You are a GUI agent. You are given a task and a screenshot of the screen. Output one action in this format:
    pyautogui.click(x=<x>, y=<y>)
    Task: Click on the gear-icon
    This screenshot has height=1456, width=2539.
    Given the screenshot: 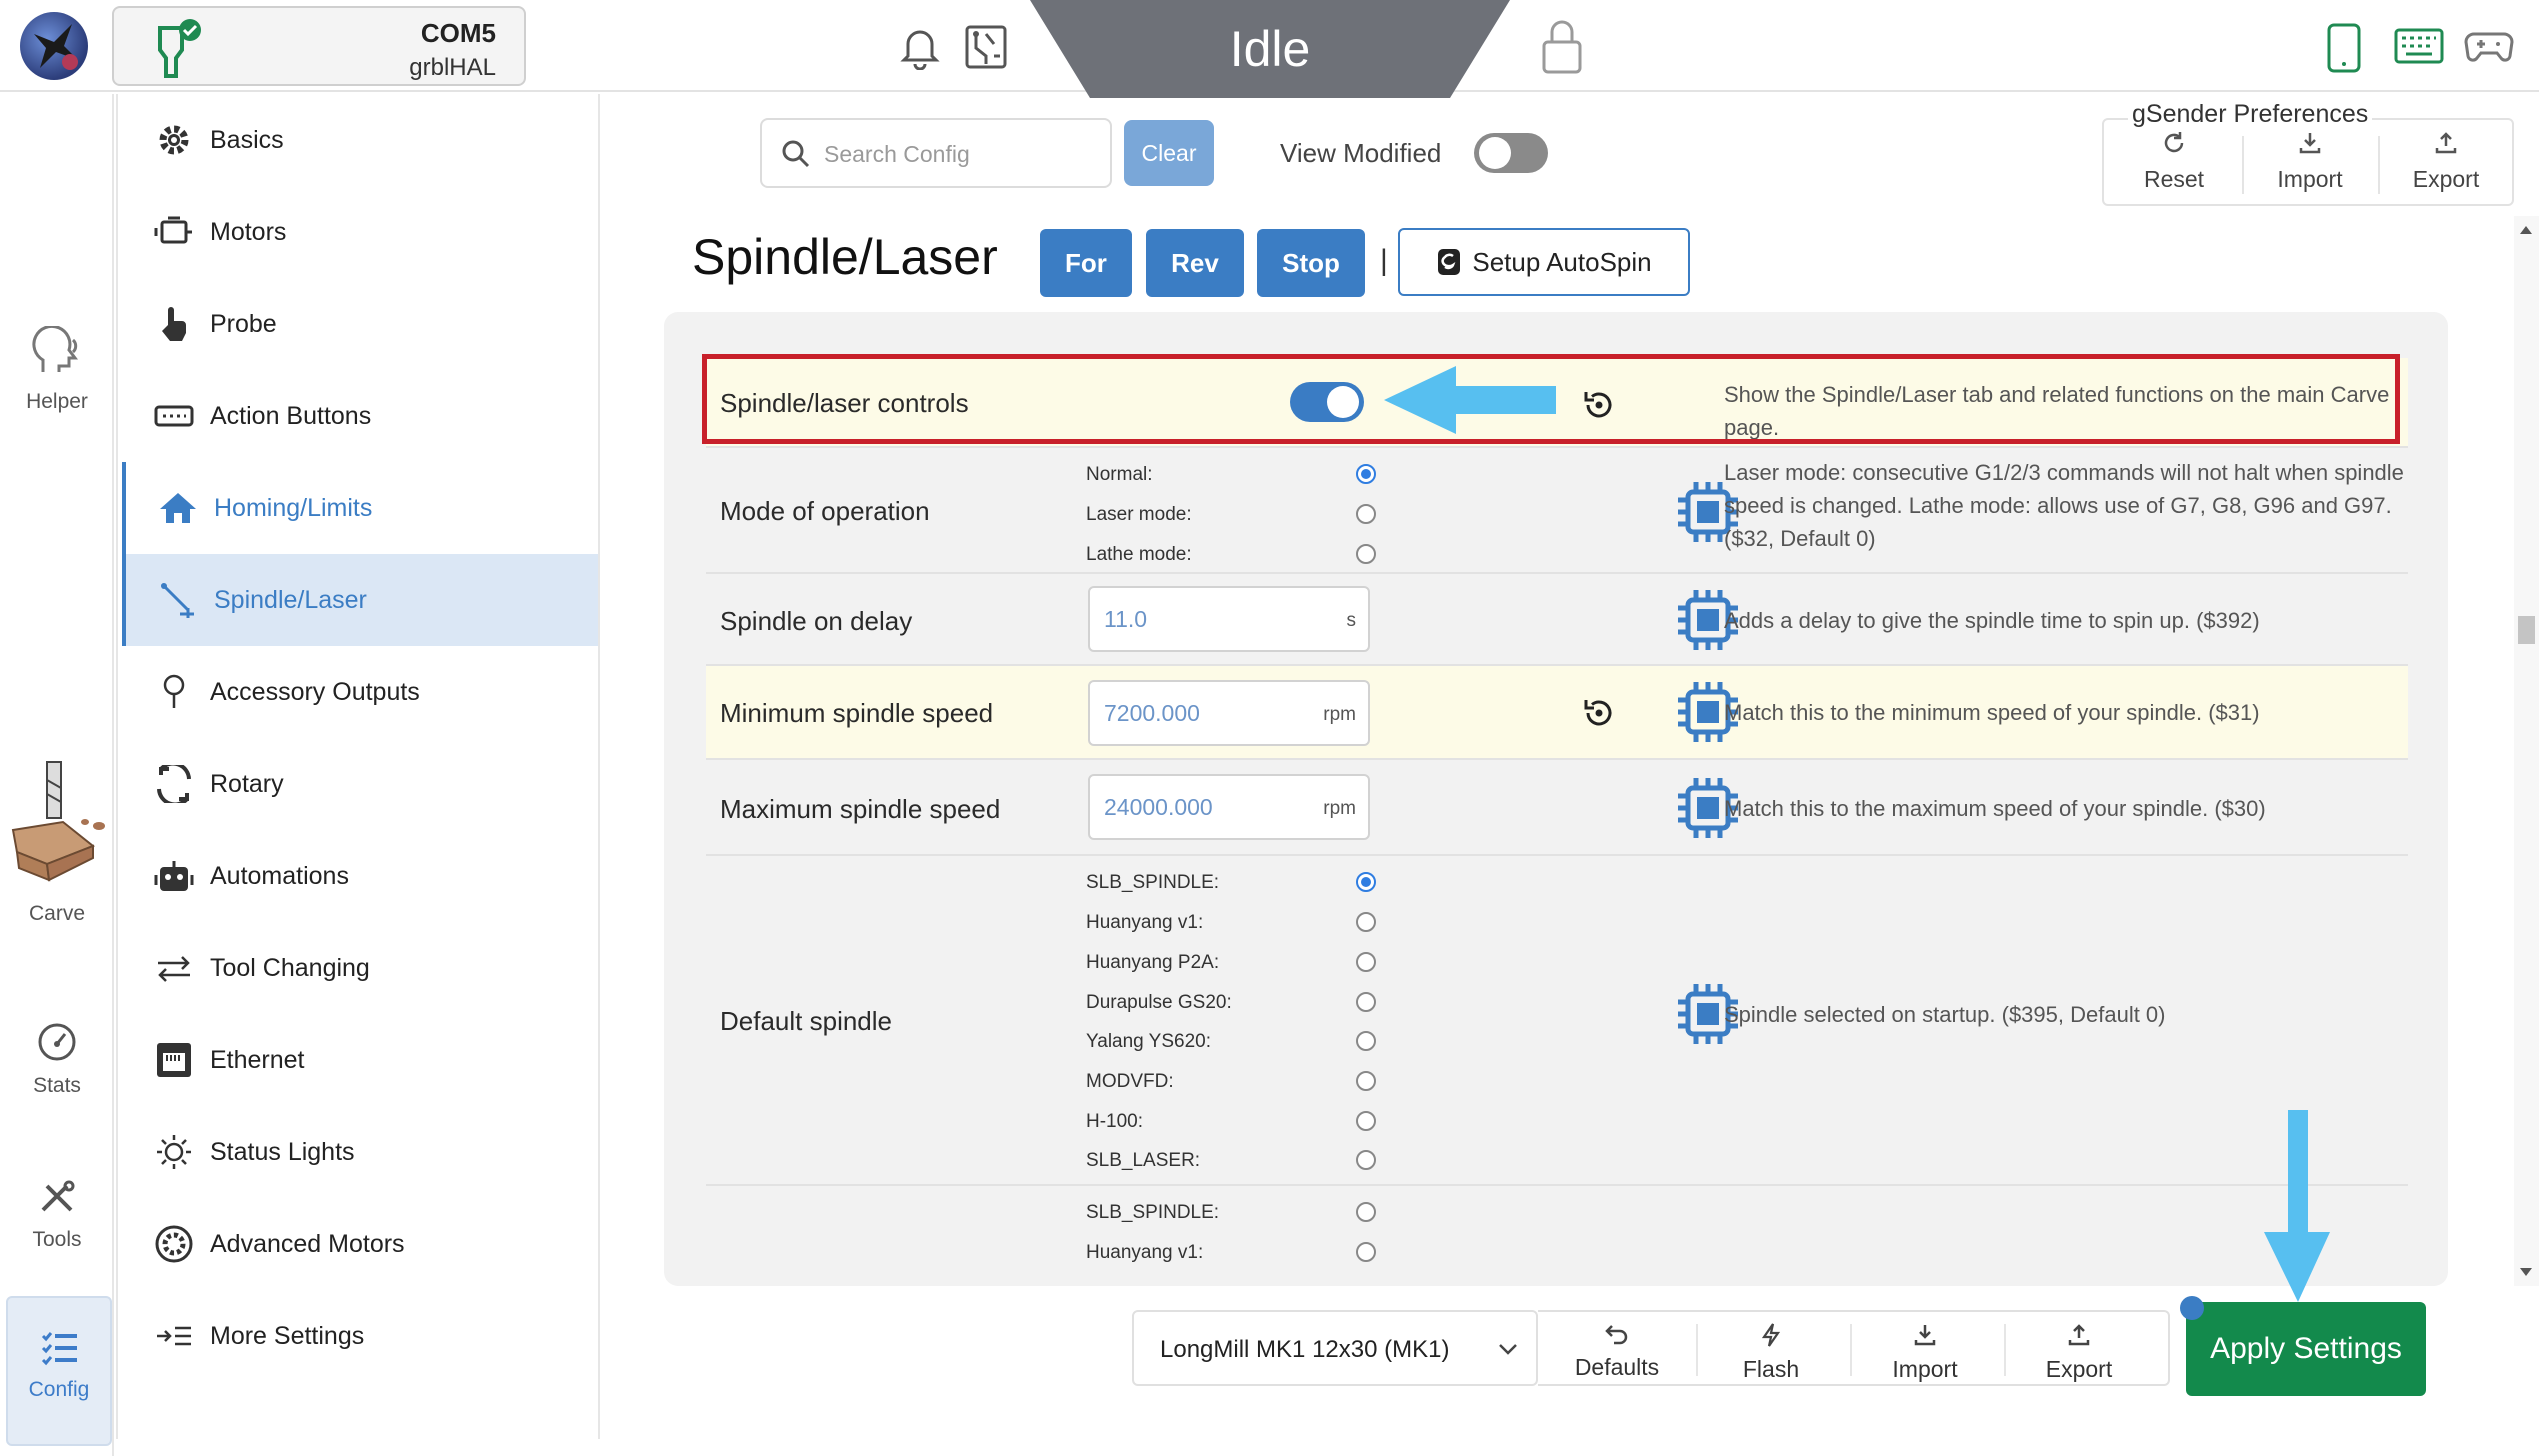 What is the action you would take?
    pyautogui.click(x=174, y=140)
    